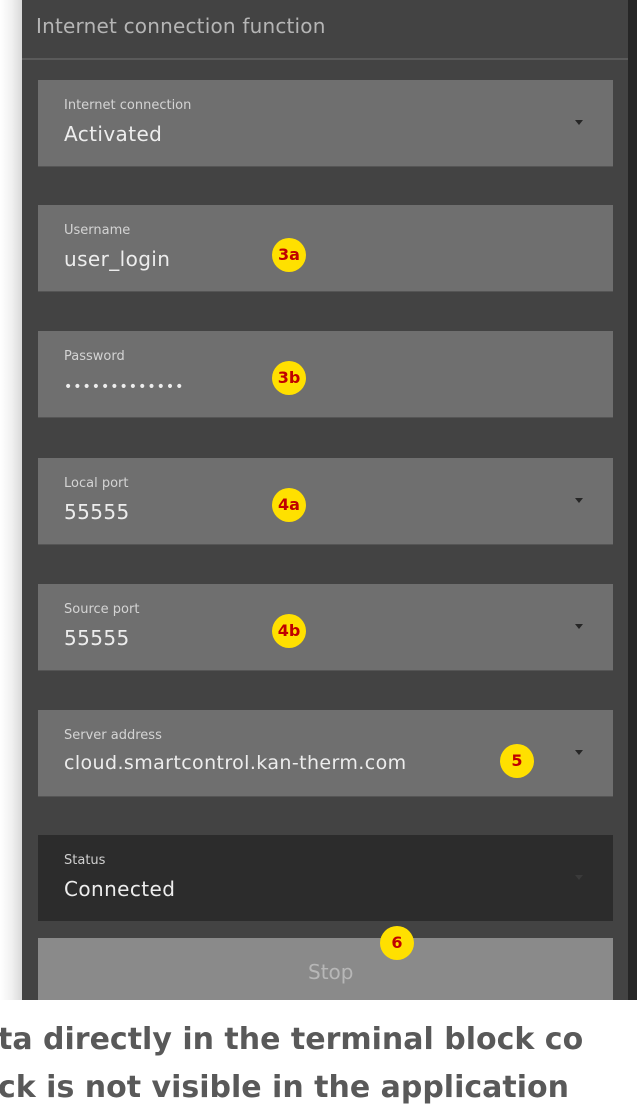  Describe the element at coordinates (325, 248) in the screenshot. I see `username-field: Username user_login` at that location.